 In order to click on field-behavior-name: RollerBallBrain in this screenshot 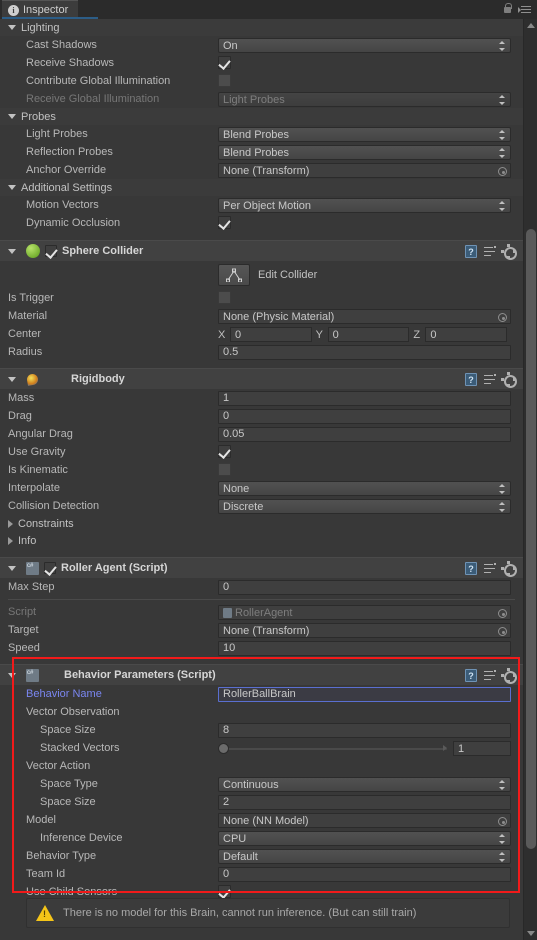, I will do `click(364, 694)`.